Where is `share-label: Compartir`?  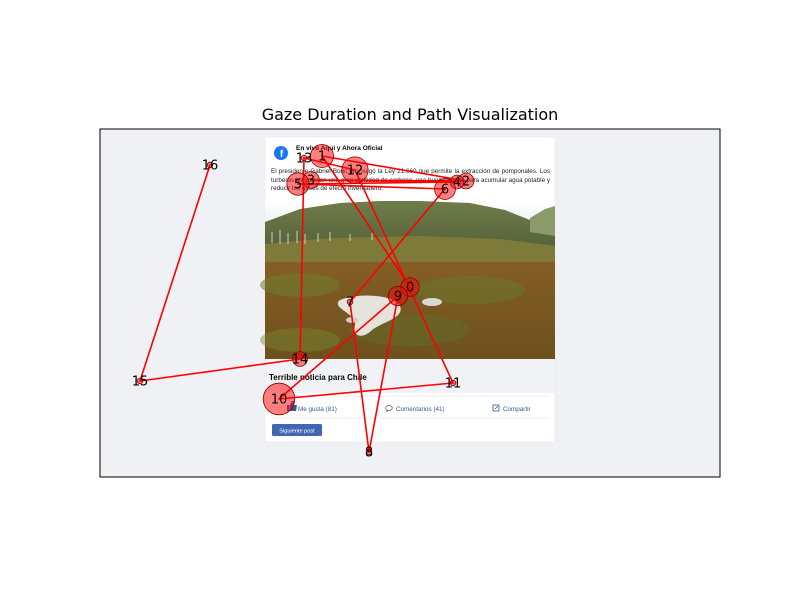
share-label: Compartir is located at coordinates (517, 409).